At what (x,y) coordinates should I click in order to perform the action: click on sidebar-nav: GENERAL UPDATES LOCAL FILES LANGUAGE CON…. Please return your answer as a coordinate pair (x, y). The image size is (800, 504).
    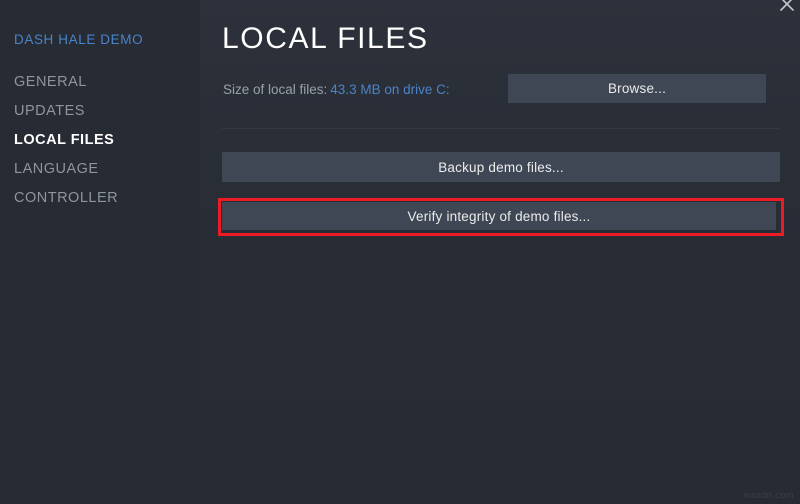
    Looking at the image, I should click on (104, 140).